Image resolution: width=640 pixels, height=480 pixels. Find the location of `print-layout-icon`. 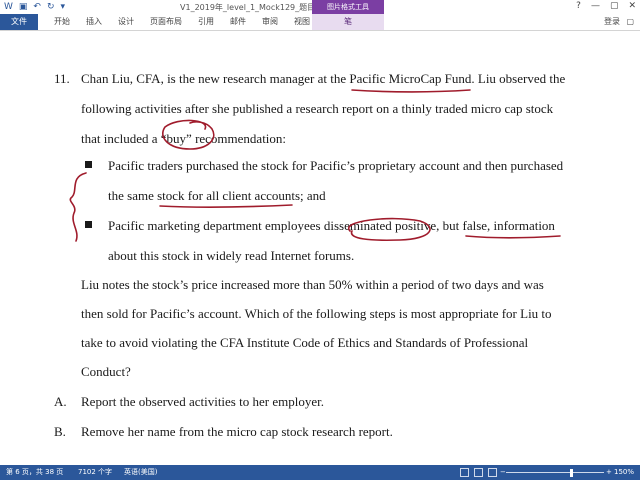

print-layout-icon is located at coordinates (478, 472).